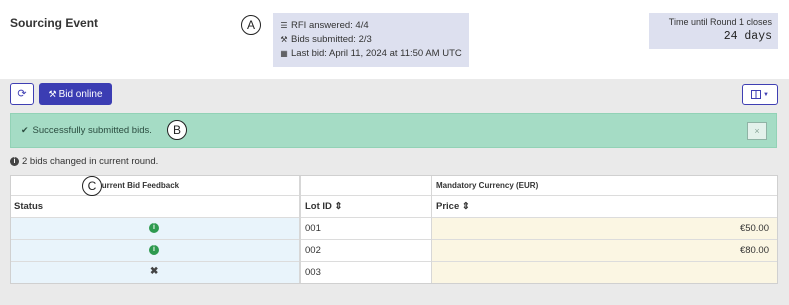  What do you see at coordinates (487, 185) in the screenshot?
I see `group-header-currency: Mandatory Currency (EUR)` at bounding box center [487, 185].